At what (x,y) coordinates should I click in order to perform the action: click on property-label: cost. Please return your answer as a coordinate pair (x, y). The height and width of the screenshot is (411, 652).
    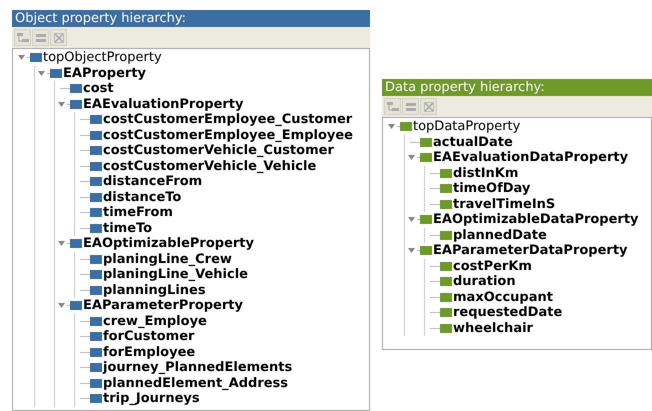
    Looking at the image, I should click on (98, 88).